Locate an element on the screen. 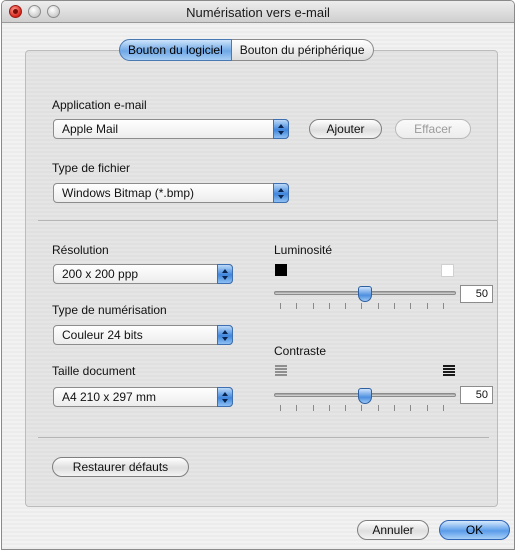 Image resolution: width=520 pixels, height=552 pixels. contrast-slider-thumb is located at coordinates (365, 396).